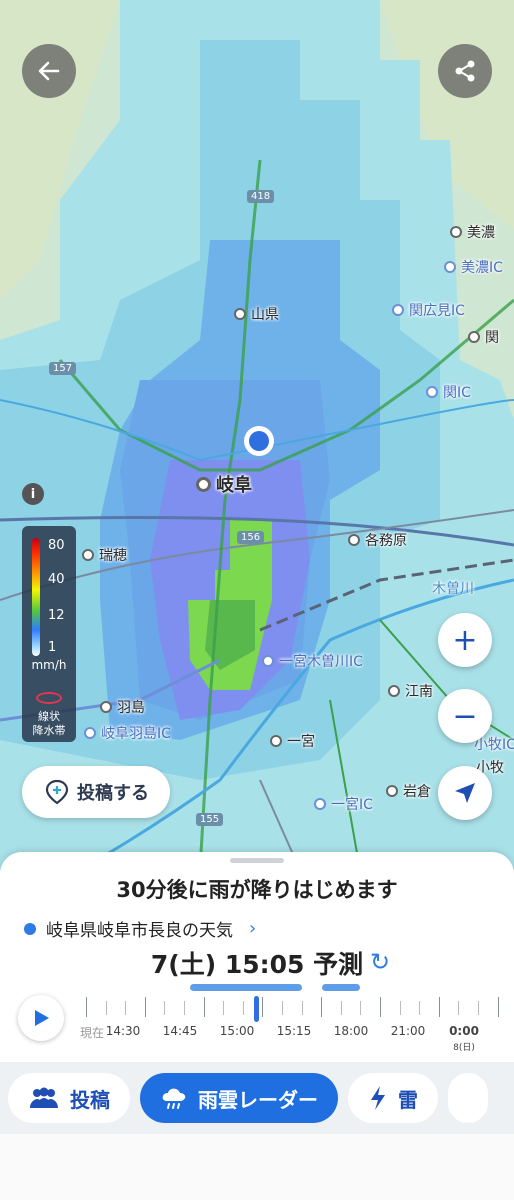 This screenshot has height=1200, width=514. Describe the element at coordinates (49, 723) in the screenshot. I see `legend-band-label: 線状 降水帯` at that location.